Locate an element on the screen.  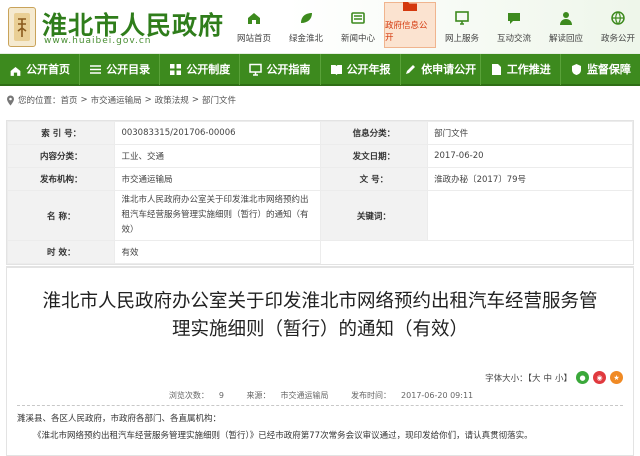
mainnav-item-6: 工作推进 is located at coordinates (521, 69).